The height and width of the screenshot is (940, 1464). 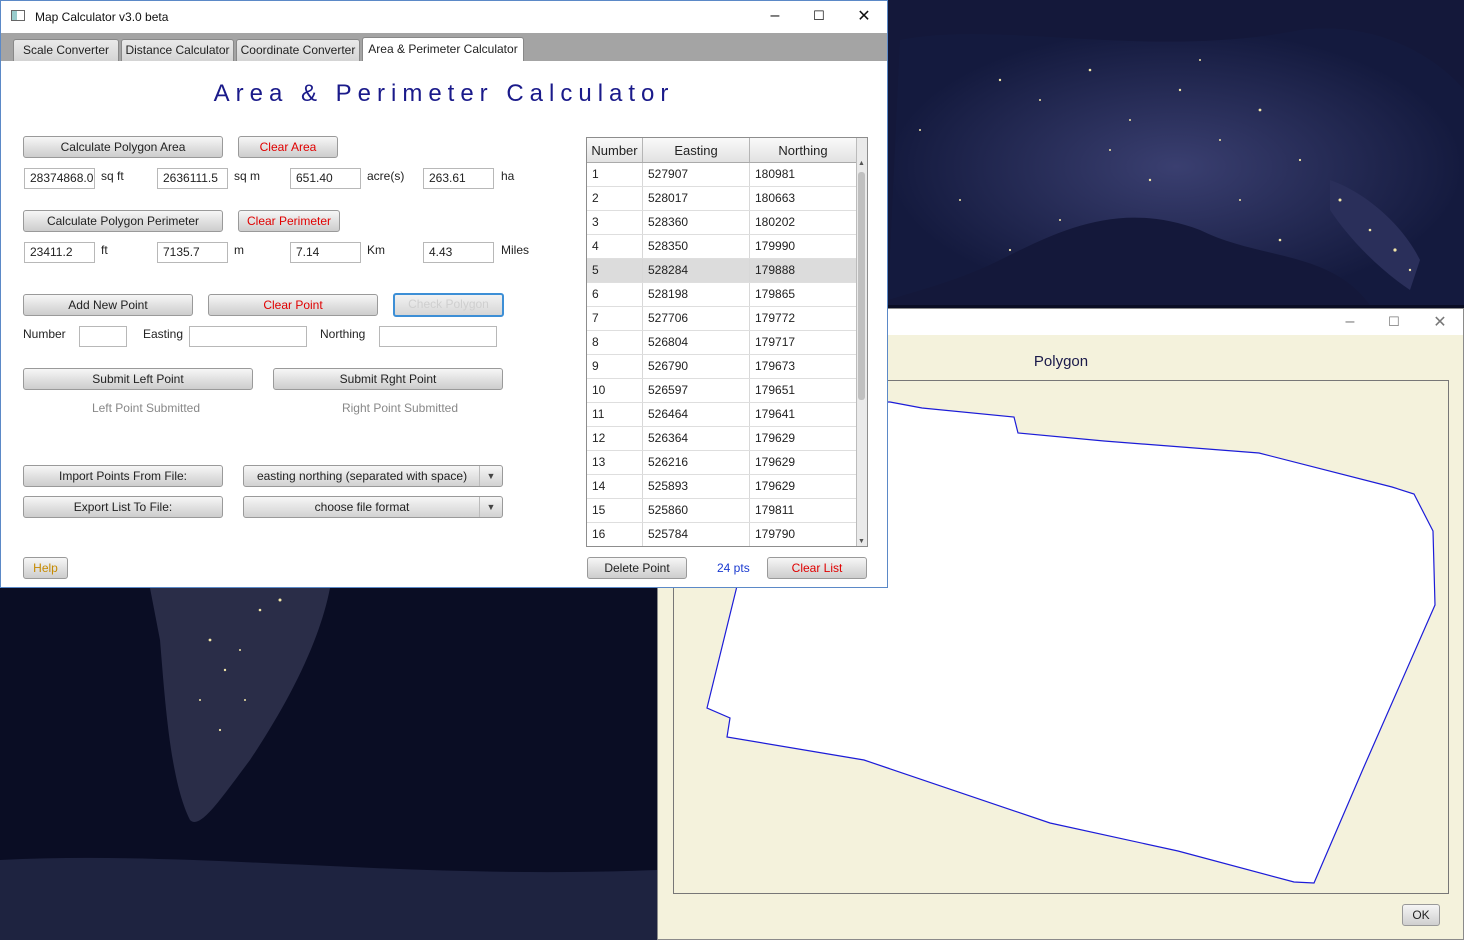 I want to click on perimeter-m-unit: m, so click(x=239, y=250).